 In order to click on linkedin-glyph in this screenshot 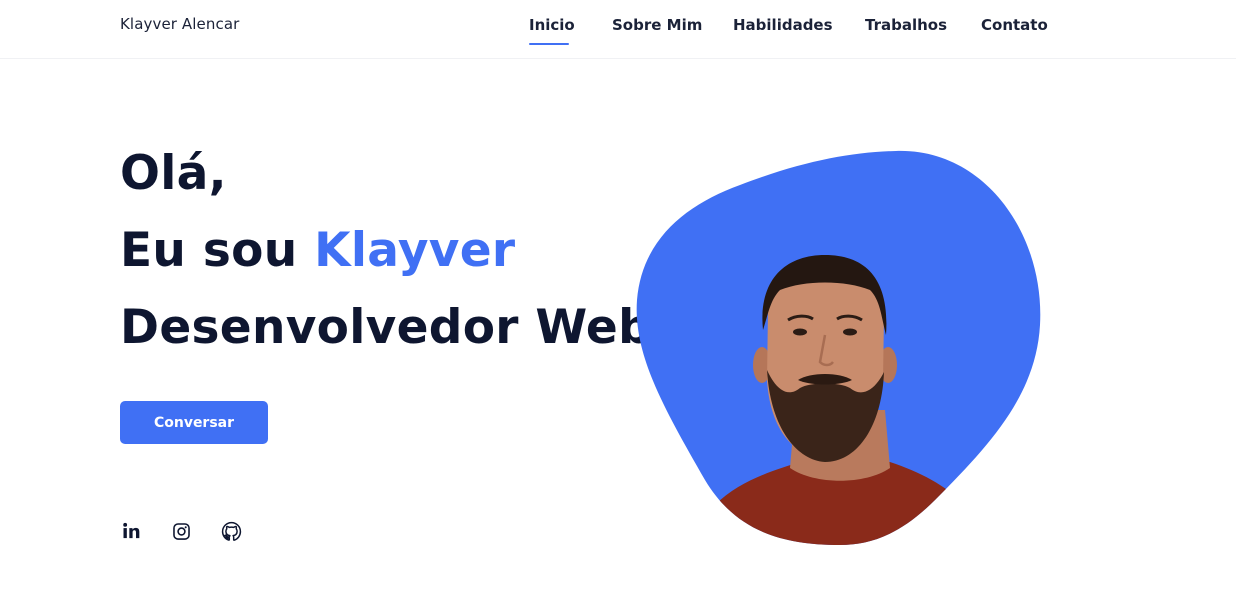, I will do `click(131, 530)`.